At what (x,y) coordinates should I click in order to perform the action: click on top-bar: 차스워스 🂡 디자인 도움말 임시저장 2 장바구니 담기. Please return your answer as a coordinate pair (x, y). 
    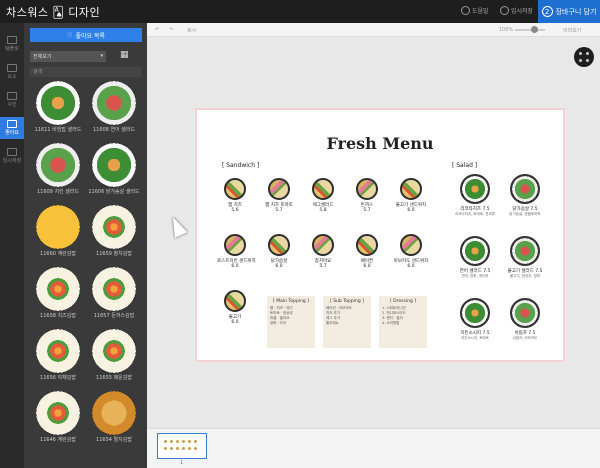
    Looking at the image, I should click on (300, 11).